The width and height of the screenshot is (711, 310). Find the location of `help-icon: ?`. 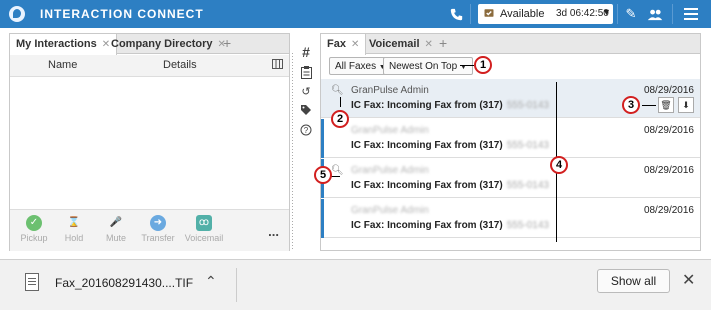

help-icon: ? is located at coordinates (306, 131).